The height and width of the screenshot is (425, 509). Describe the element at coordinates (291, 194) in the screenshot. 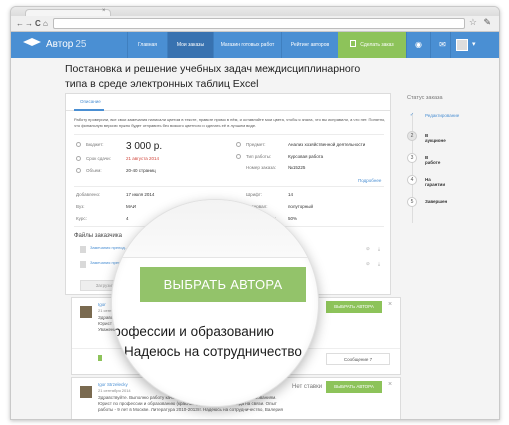

I see `font-value: 14` at that location.